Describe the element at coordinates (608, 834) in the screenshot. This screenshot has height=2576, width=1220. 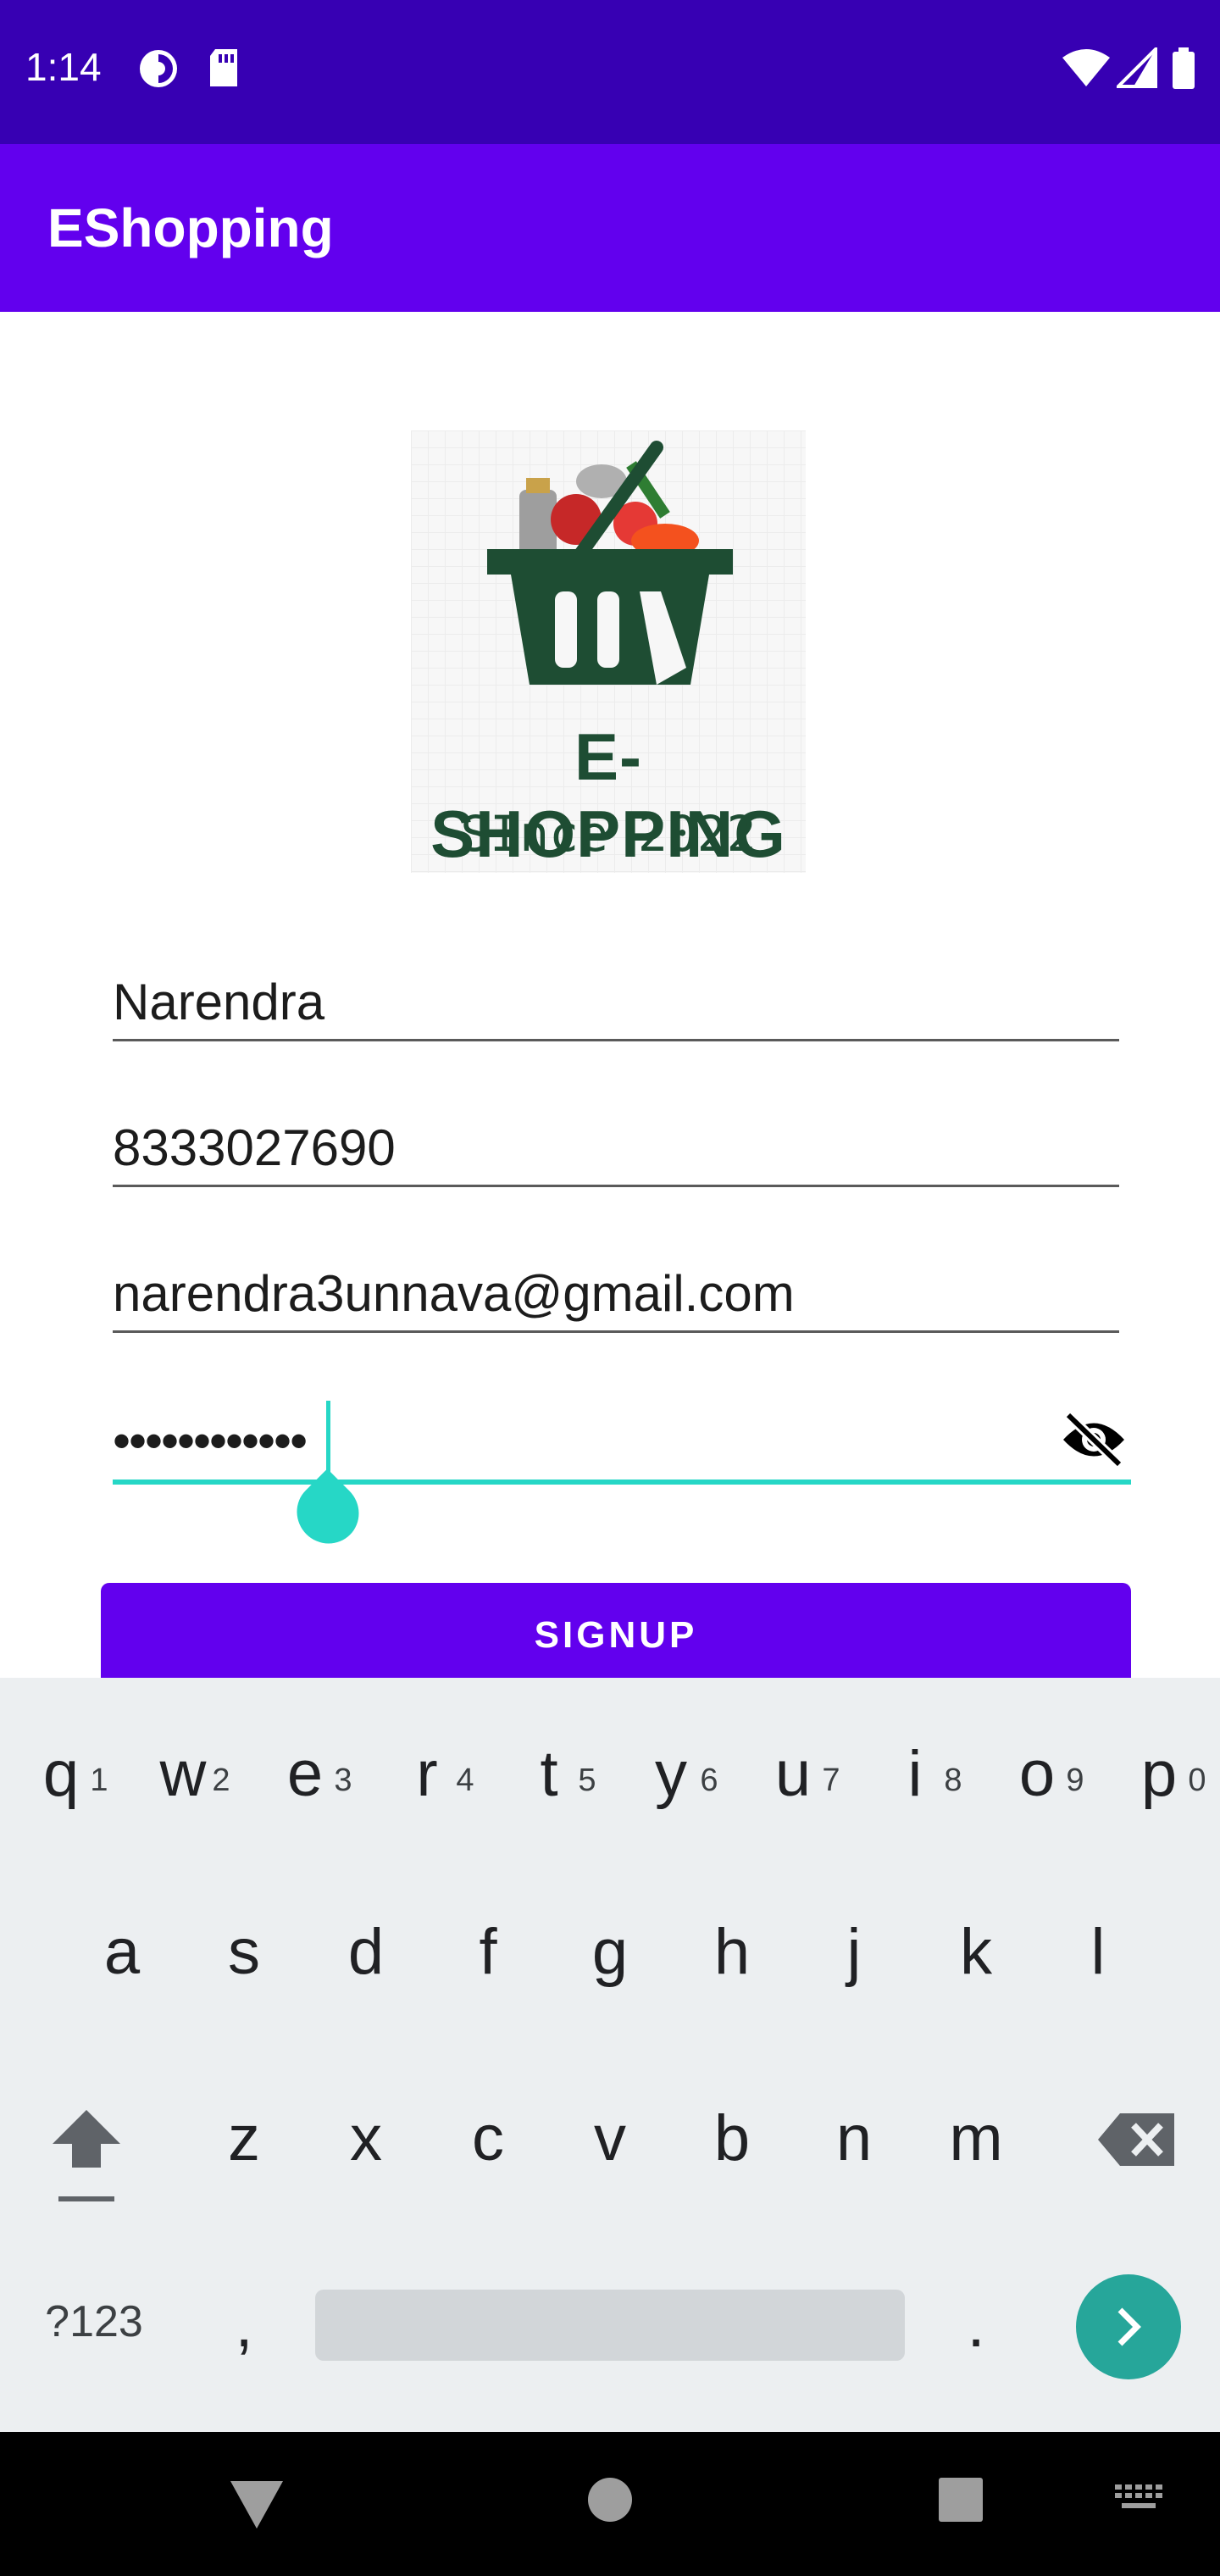
I see `logo-subtitle: SInce 2022` at that location.